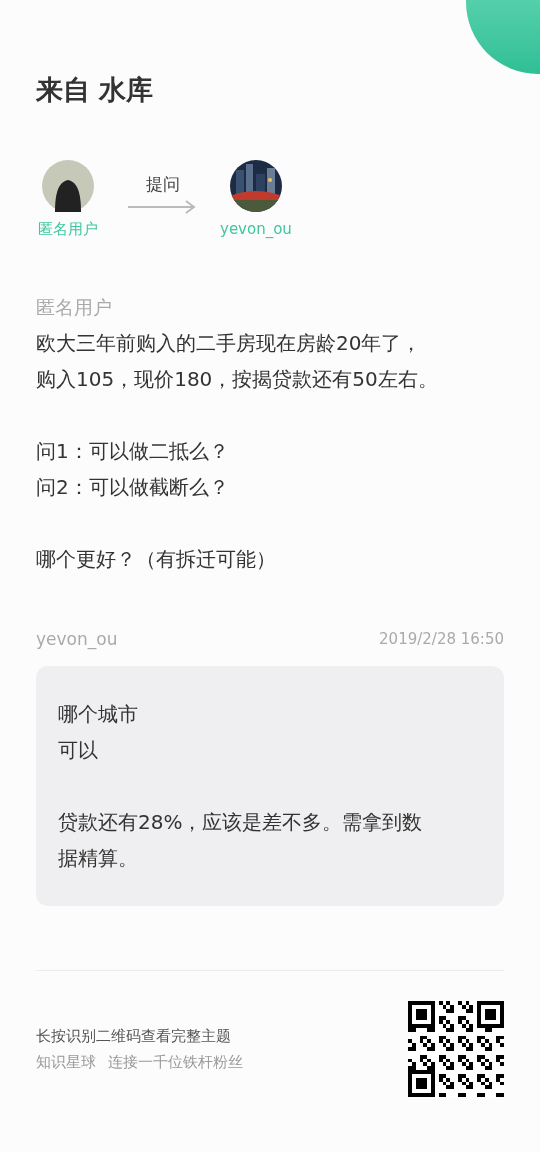 This screenshot has height=1152, width=540. Describe the element at coordinates (77, 639) in the screenshot. I see `answer-author: yevon_ou` at that location.